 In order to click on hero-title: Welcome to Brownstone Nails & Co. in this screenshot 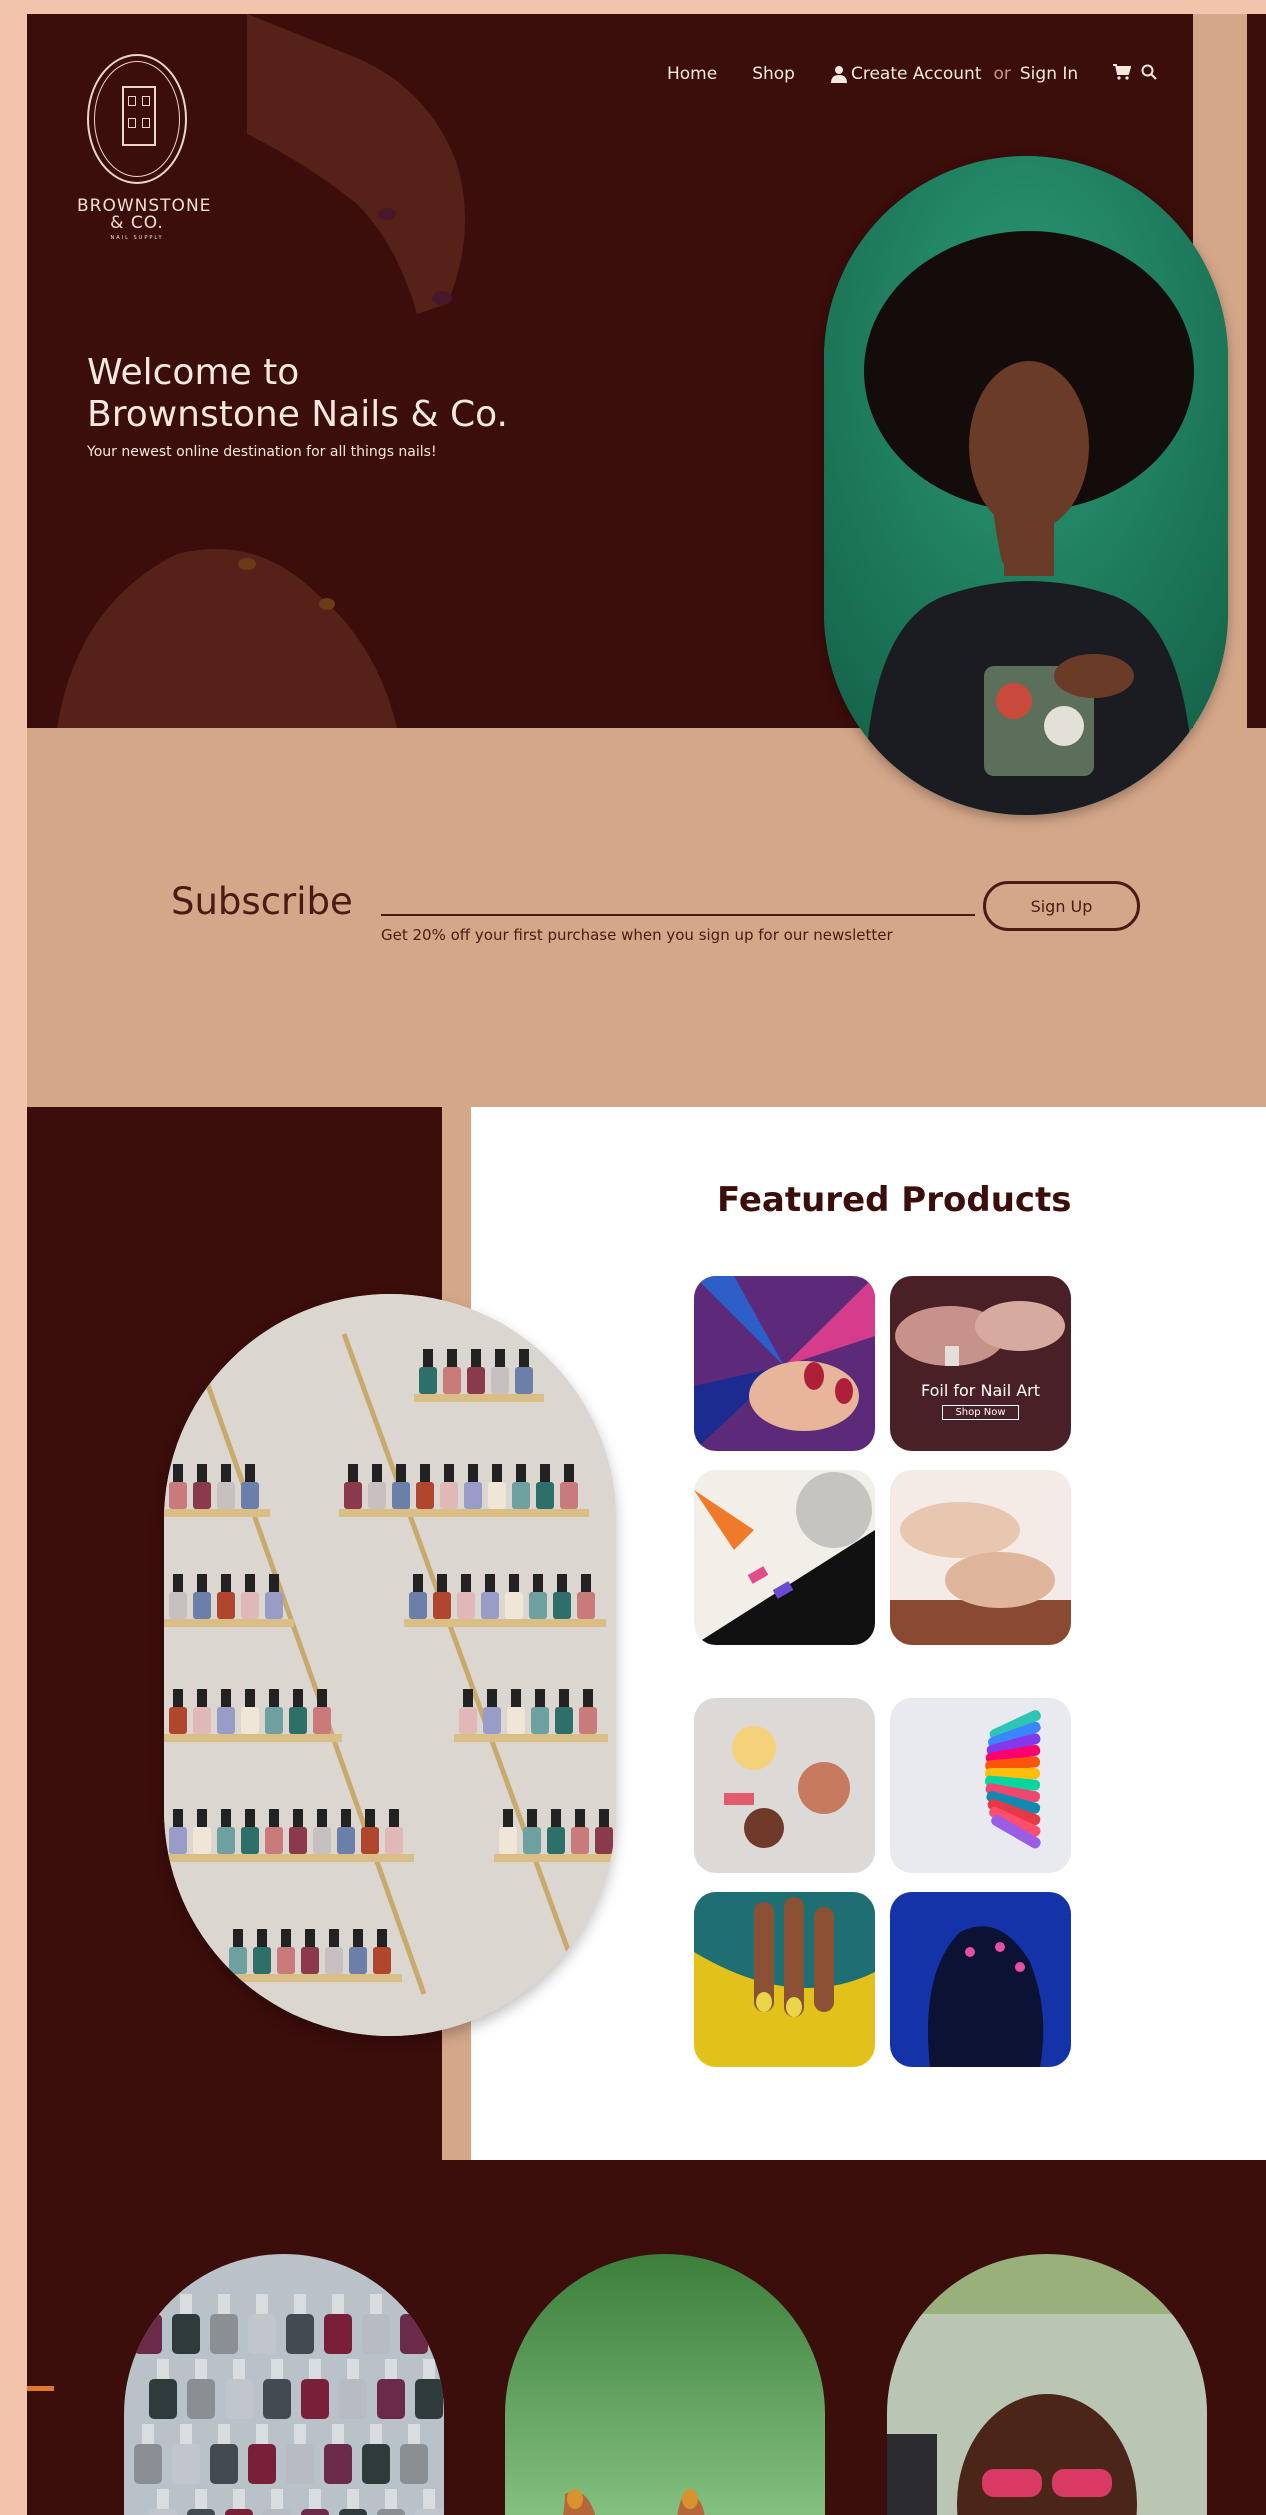, I will do `click(297, 393)`.